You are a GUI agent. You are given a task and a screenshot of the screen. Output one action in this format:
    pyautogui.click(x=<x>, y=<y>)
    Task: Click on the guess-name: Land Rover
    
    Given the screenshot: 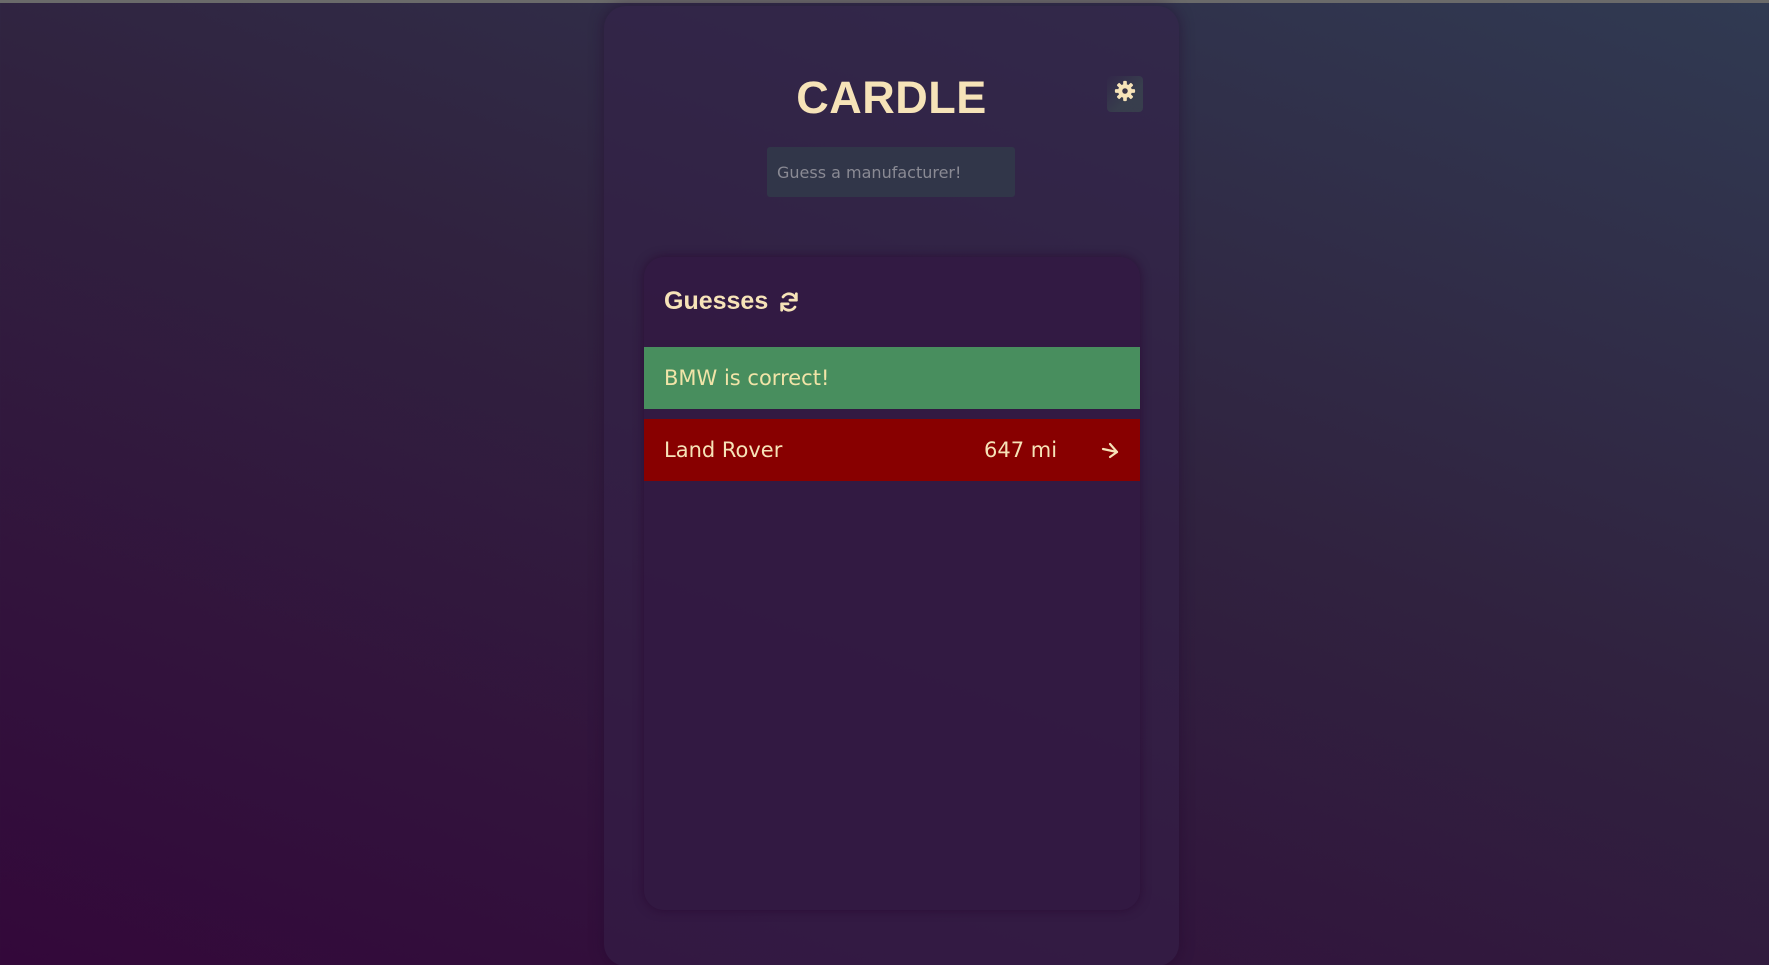 What is the action you would take?
    pyautogui.click(x=723, y=450)
    